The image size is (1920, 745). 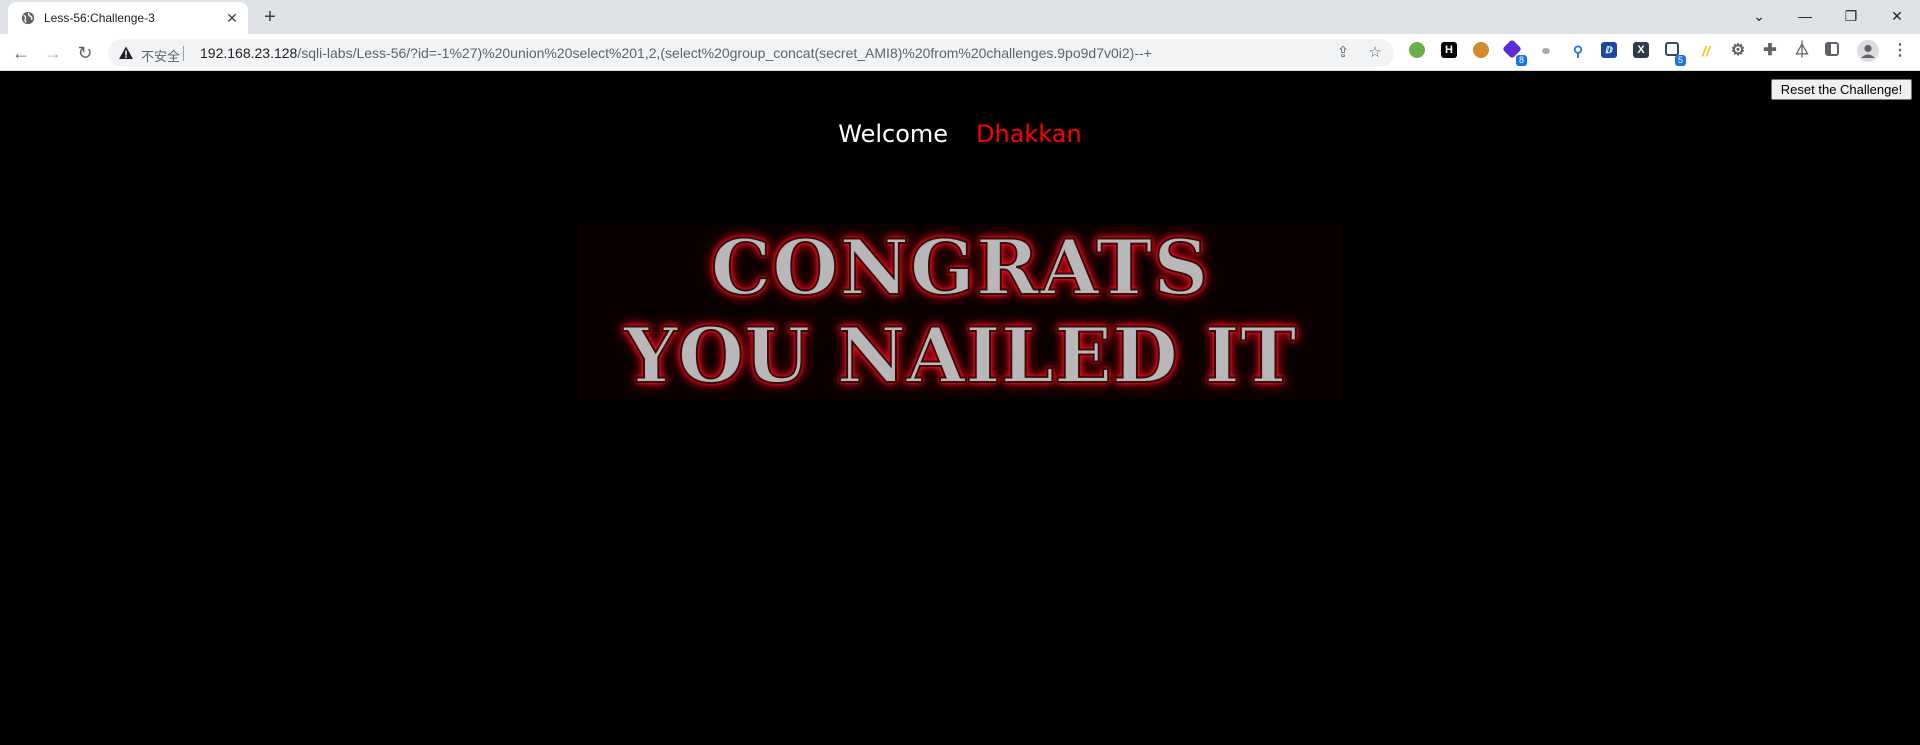 What do you see at coordinates (1521, 60) in the screenshot?
I see `extension-badge: 8` at bounding box center [1521, 60].